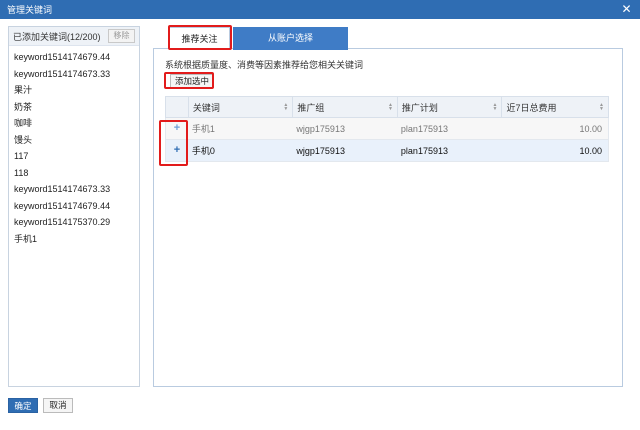 Image resolution: width=640 pixels, height=430 pixels. Describe the element at coordinates (30, 10) in the screenshot. I see `window-title: 管理关键词` at that location.